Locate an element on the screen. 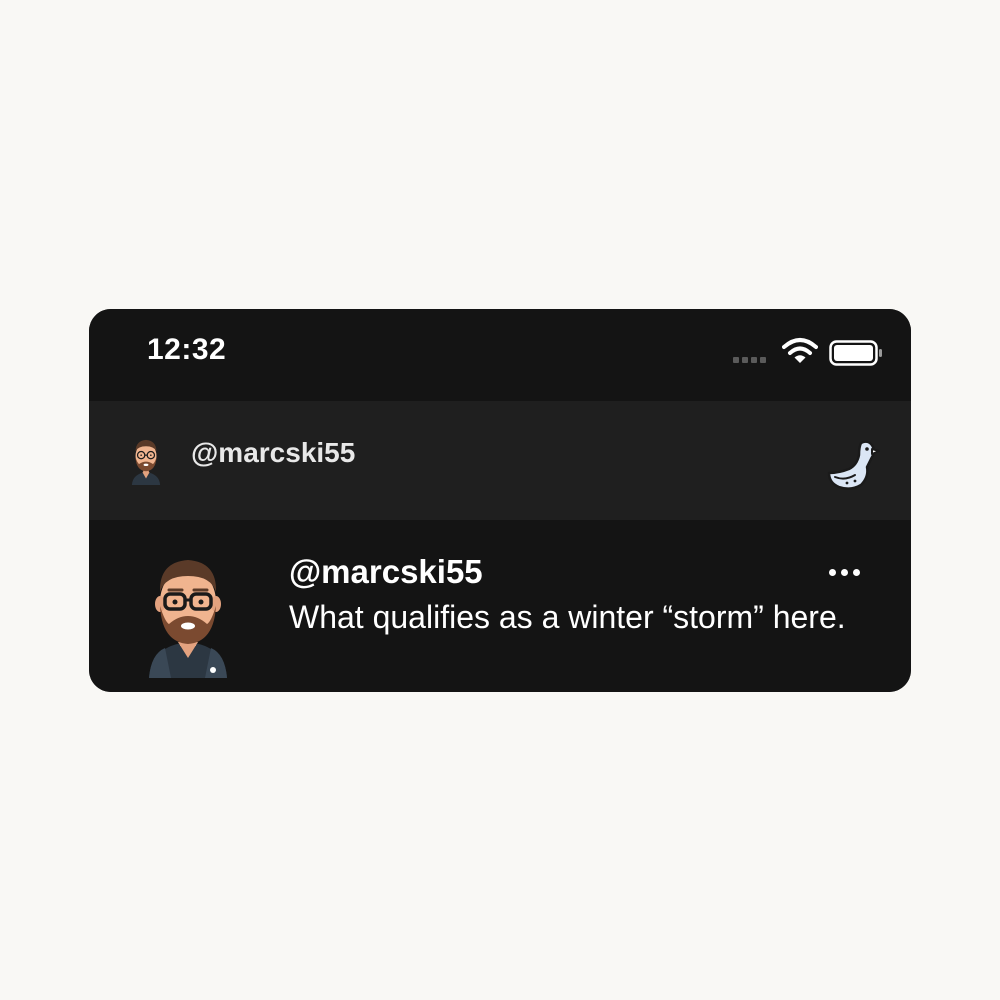 The image size is (1000, 1000). status-bar: 12:32 is located at coordinates (500, 355).